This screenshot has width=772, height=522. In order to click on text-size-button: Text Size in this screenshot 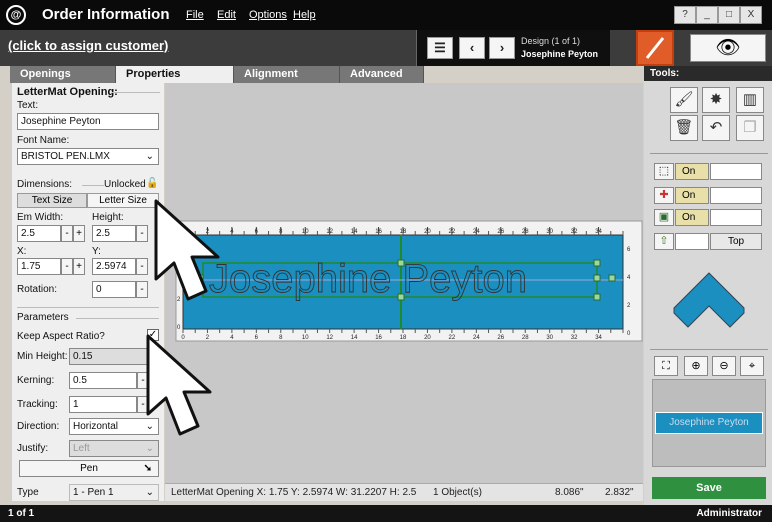, I will do `click(52, 200)`.